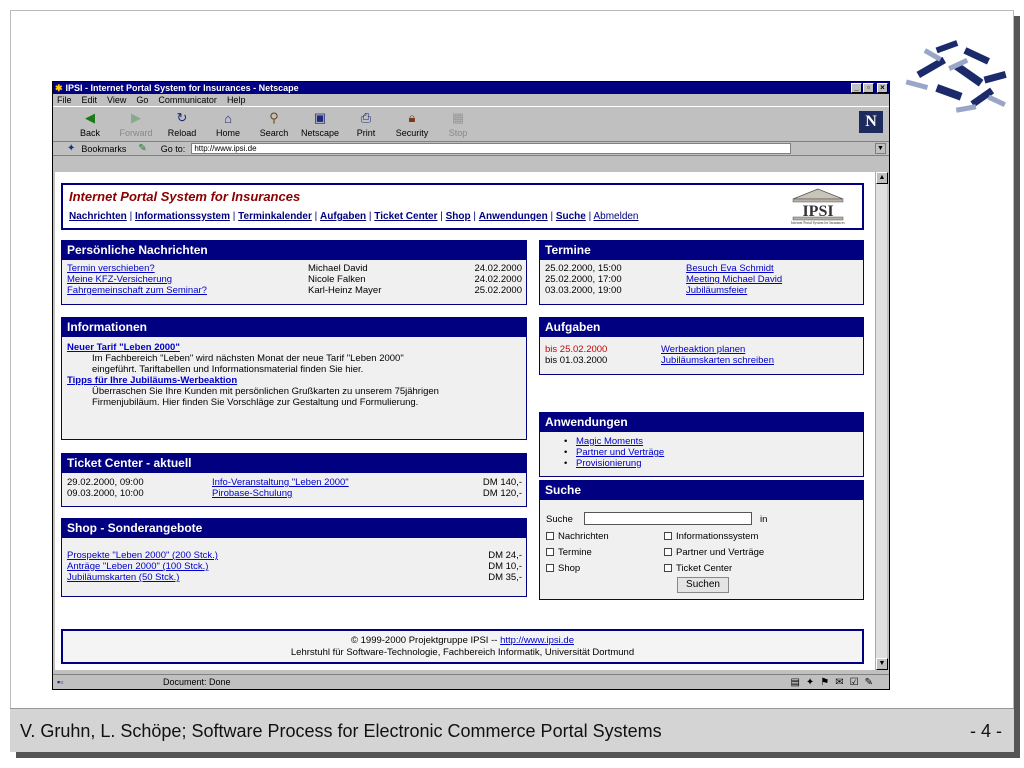 The image size is (1024, 768). Describe the element at coordinates (608, 463) in the screenshot. I see `anwendung-link: Provisionierung` at that location.